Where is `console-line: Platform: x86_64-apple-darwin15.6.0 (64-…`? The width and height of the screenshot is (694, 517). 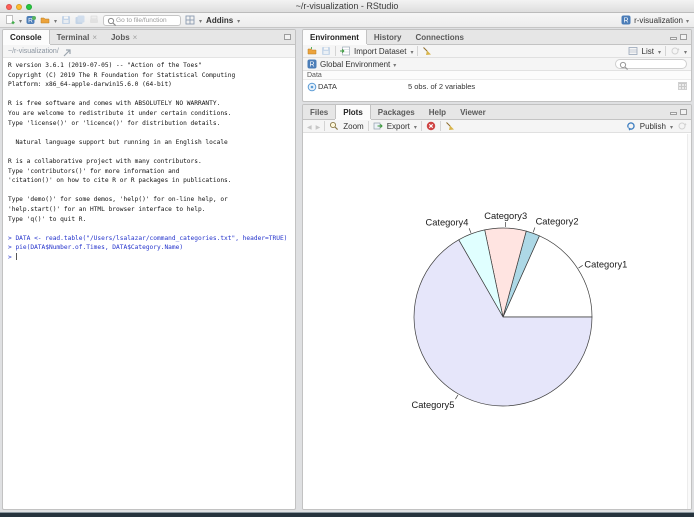
console-line: Platform: x86_64-apple-darwin15.6.0 (64-… is located at coordinates (90, 85).